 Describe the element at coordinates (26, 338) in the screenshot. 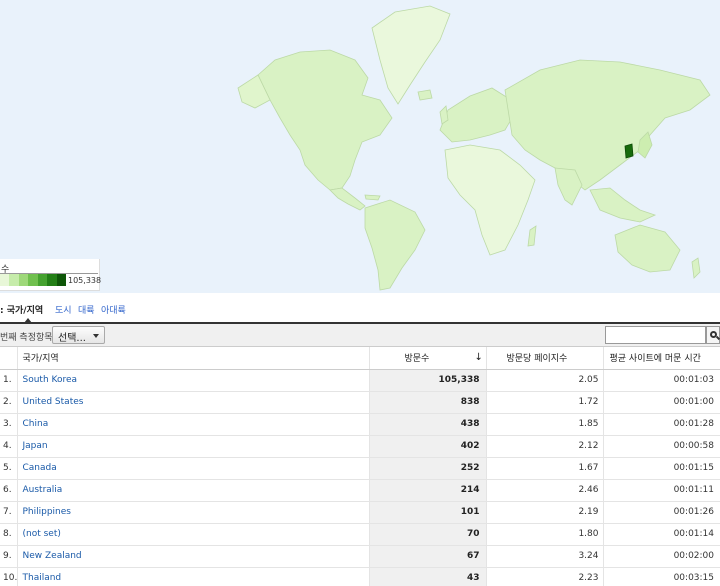

I see `secondary-dimension-label: 번째 측정항목` at that location.